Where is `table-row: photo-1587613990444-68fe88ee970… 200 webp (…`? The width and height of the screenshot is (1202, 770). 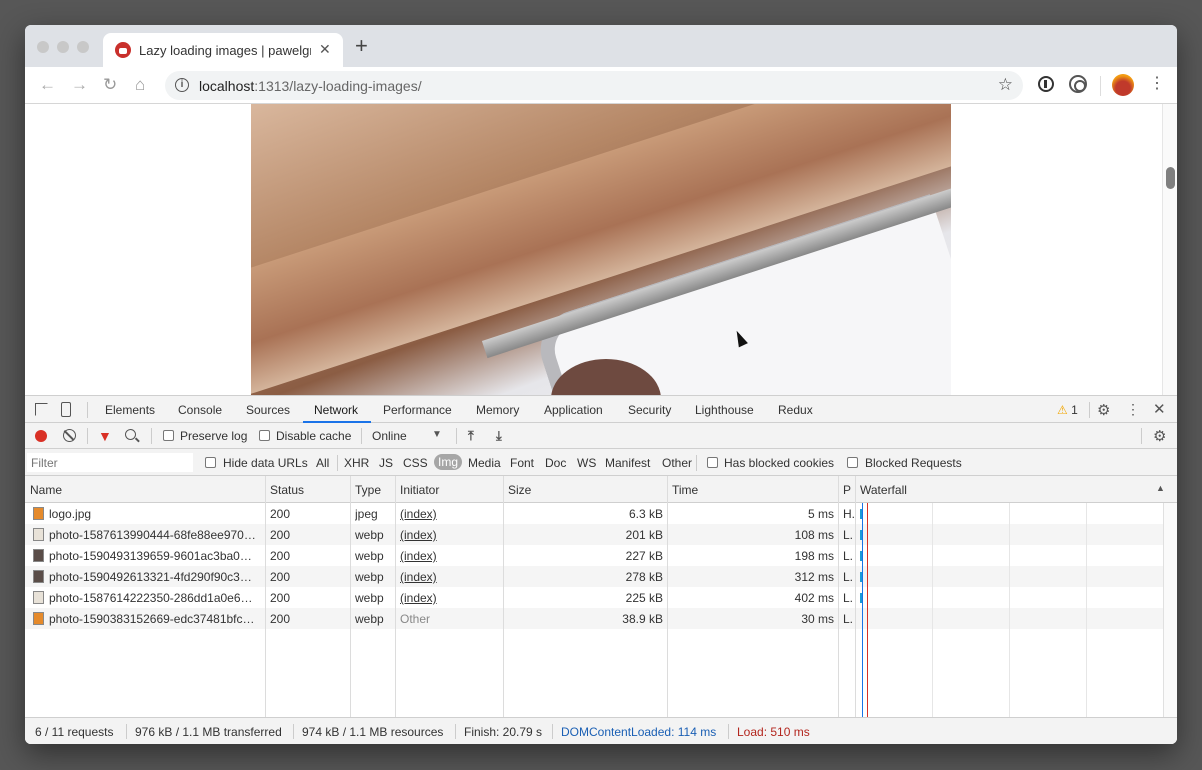 table-row: photo-1587613990444-68fe88ee970… 200 webp (… is located at coordinates (594, 534).